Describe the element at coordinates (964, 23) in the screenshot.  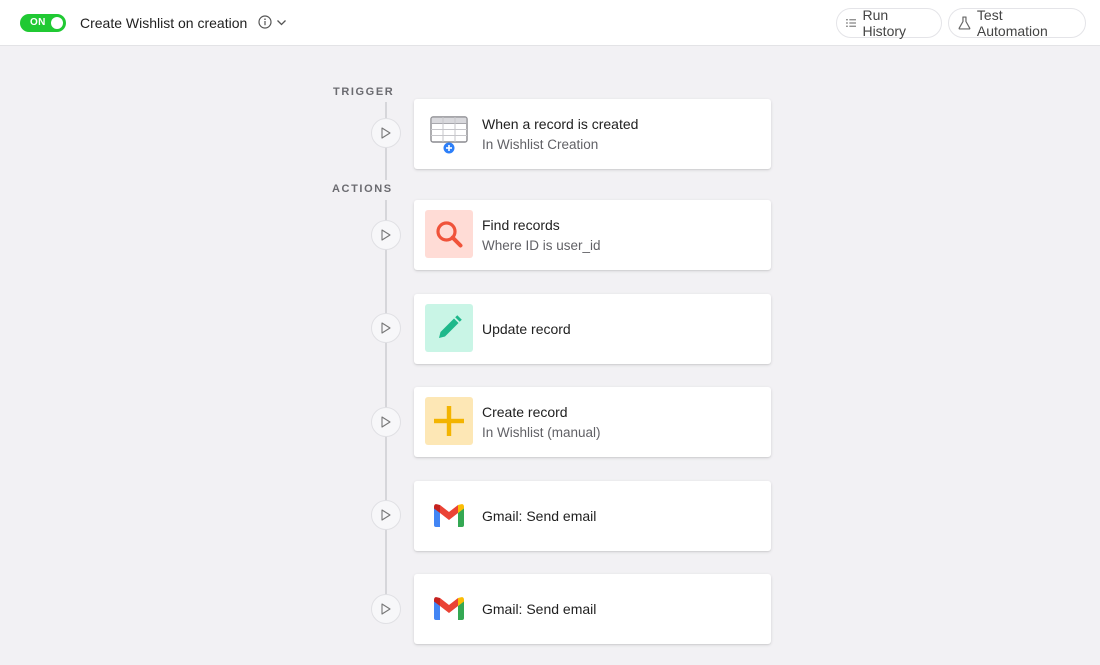
I see `flask-icon` at that location.